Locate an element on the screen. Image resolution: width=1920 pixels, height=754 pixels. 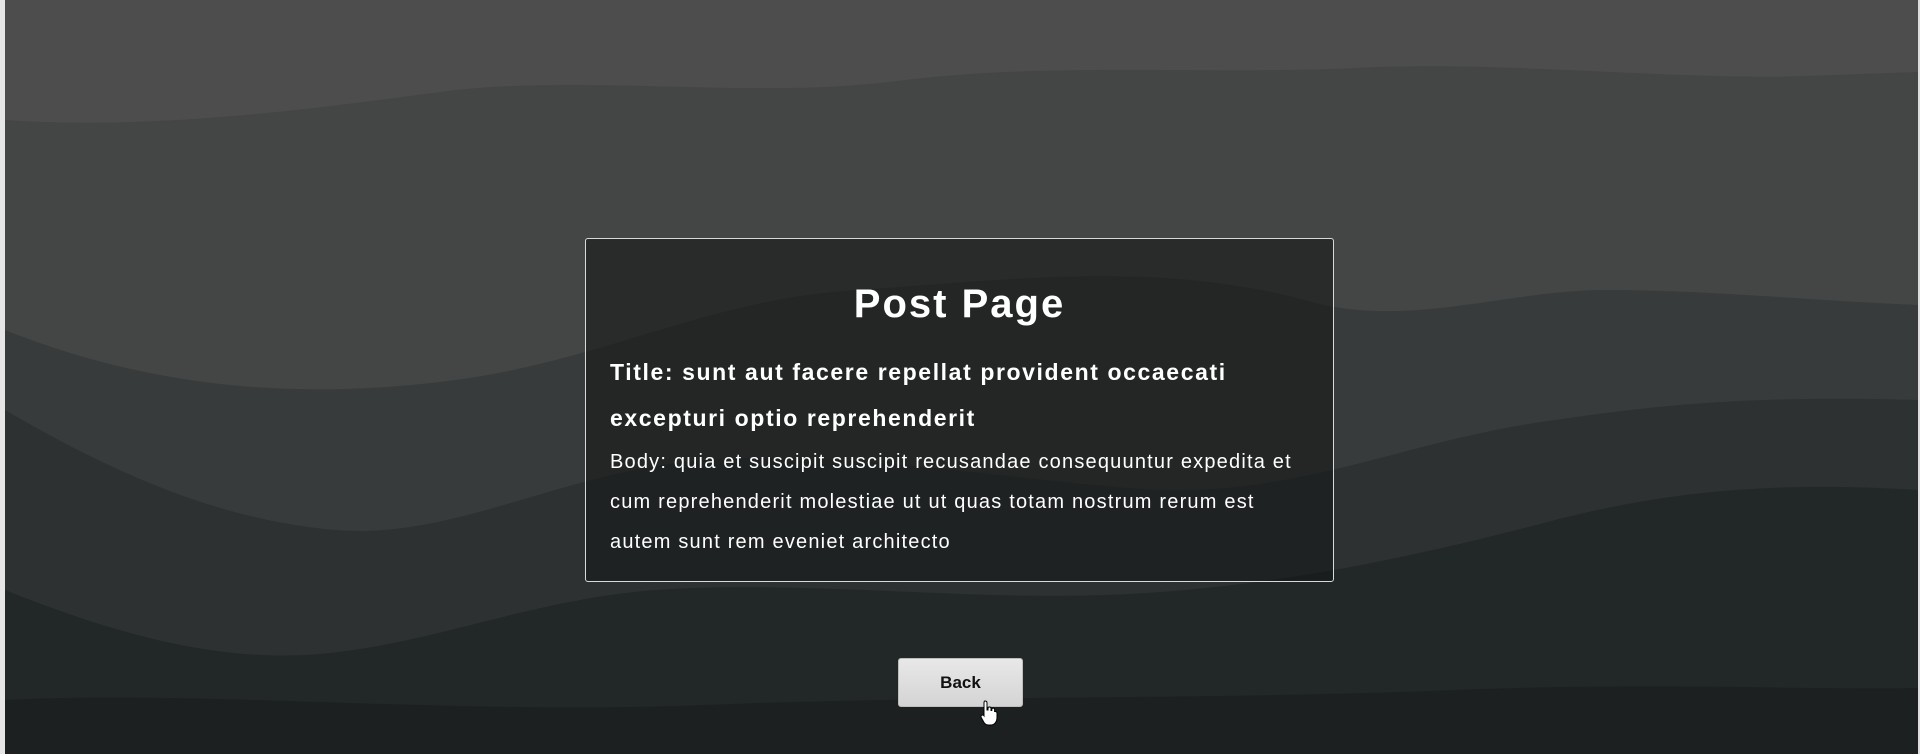
hand-pointer-icon is located at coordinates (989, 713).